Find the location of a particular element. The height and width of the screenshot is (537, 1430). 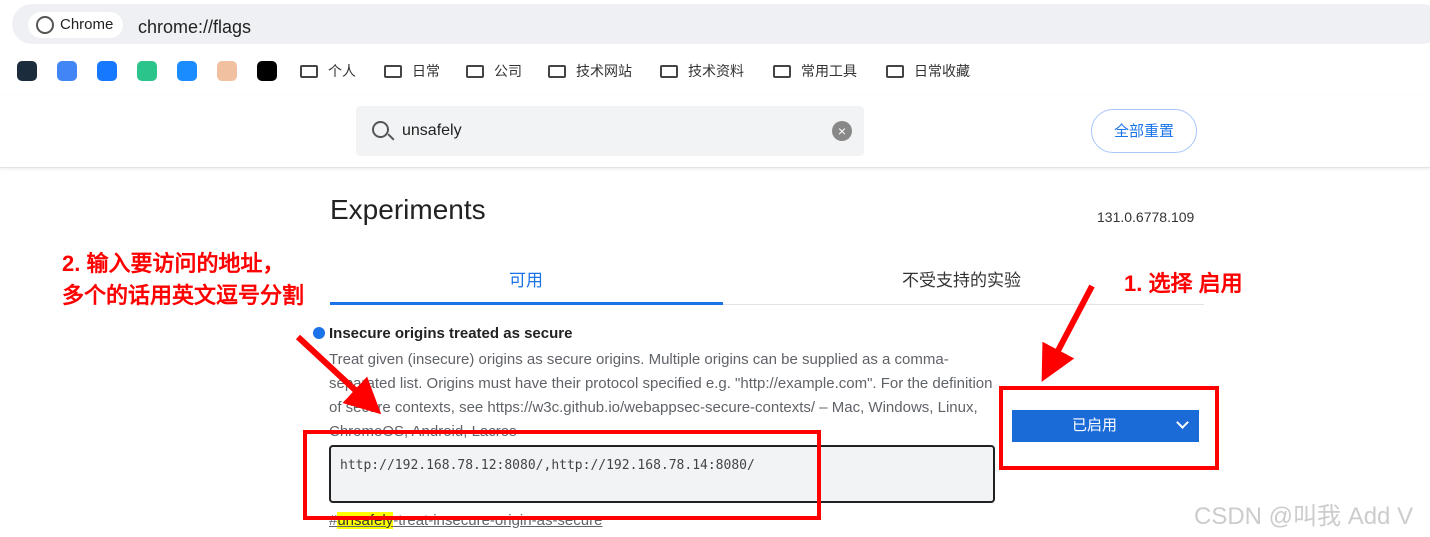

arrow-to-textarea is located at coordinates (338, 374).